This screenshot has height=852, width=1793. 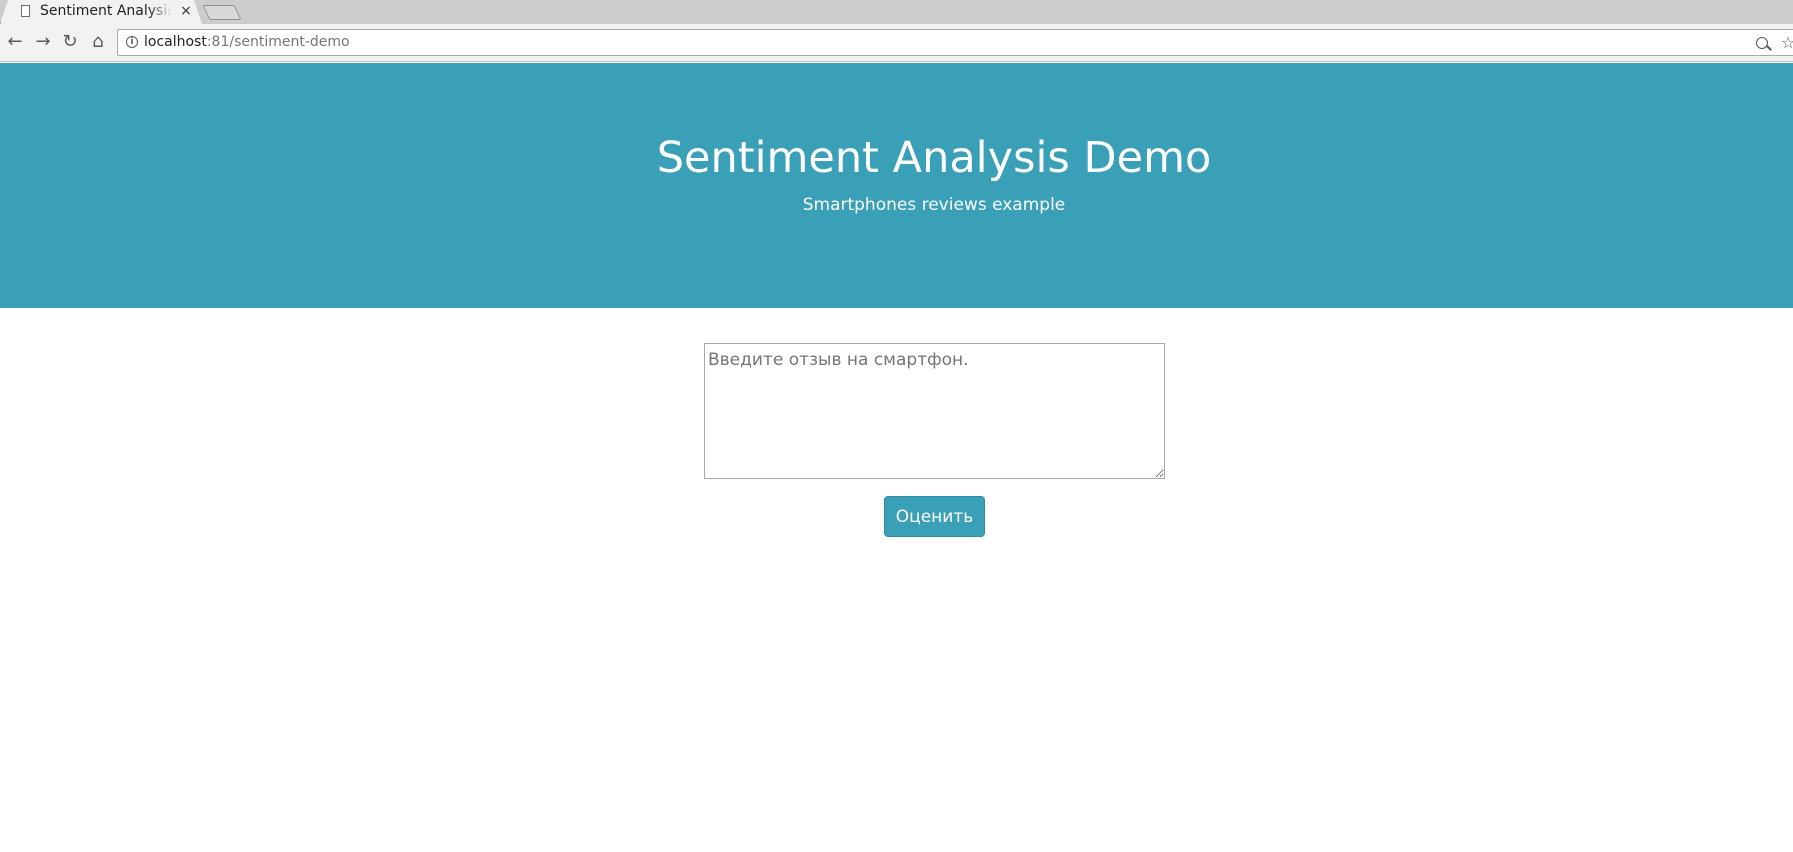 What do you see at coordinates (70, 42) in the screenshot?
I see `reload-icon: ↻` at bounding box center [70, 42].